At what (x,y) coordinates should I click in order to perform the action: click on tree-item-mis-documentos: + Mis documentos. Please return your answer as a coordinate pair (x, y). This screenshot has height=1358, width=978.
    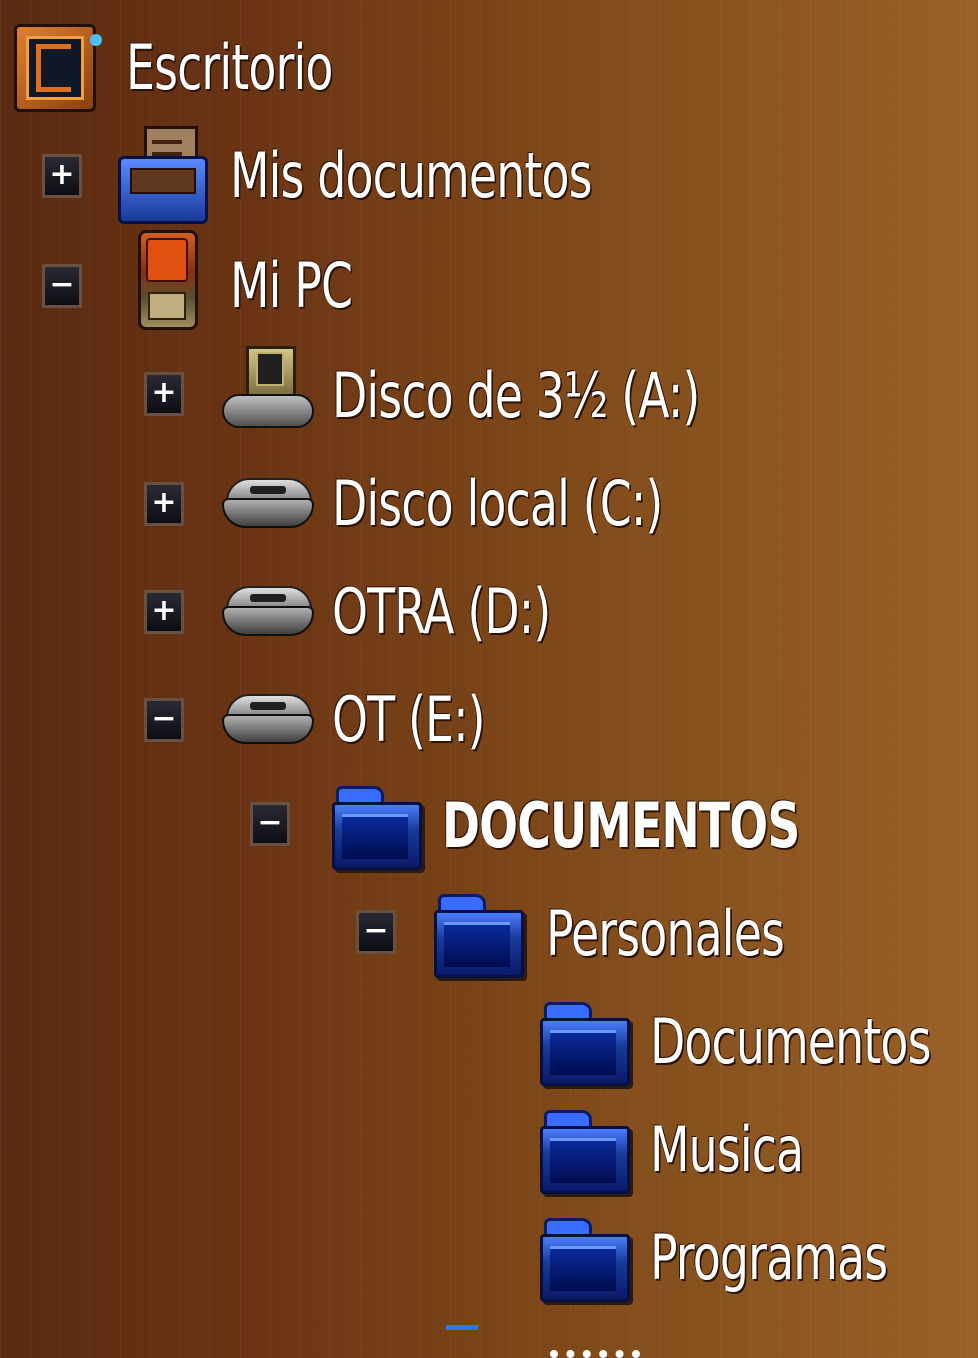
    Looking at the image, I should click on (350, 176).